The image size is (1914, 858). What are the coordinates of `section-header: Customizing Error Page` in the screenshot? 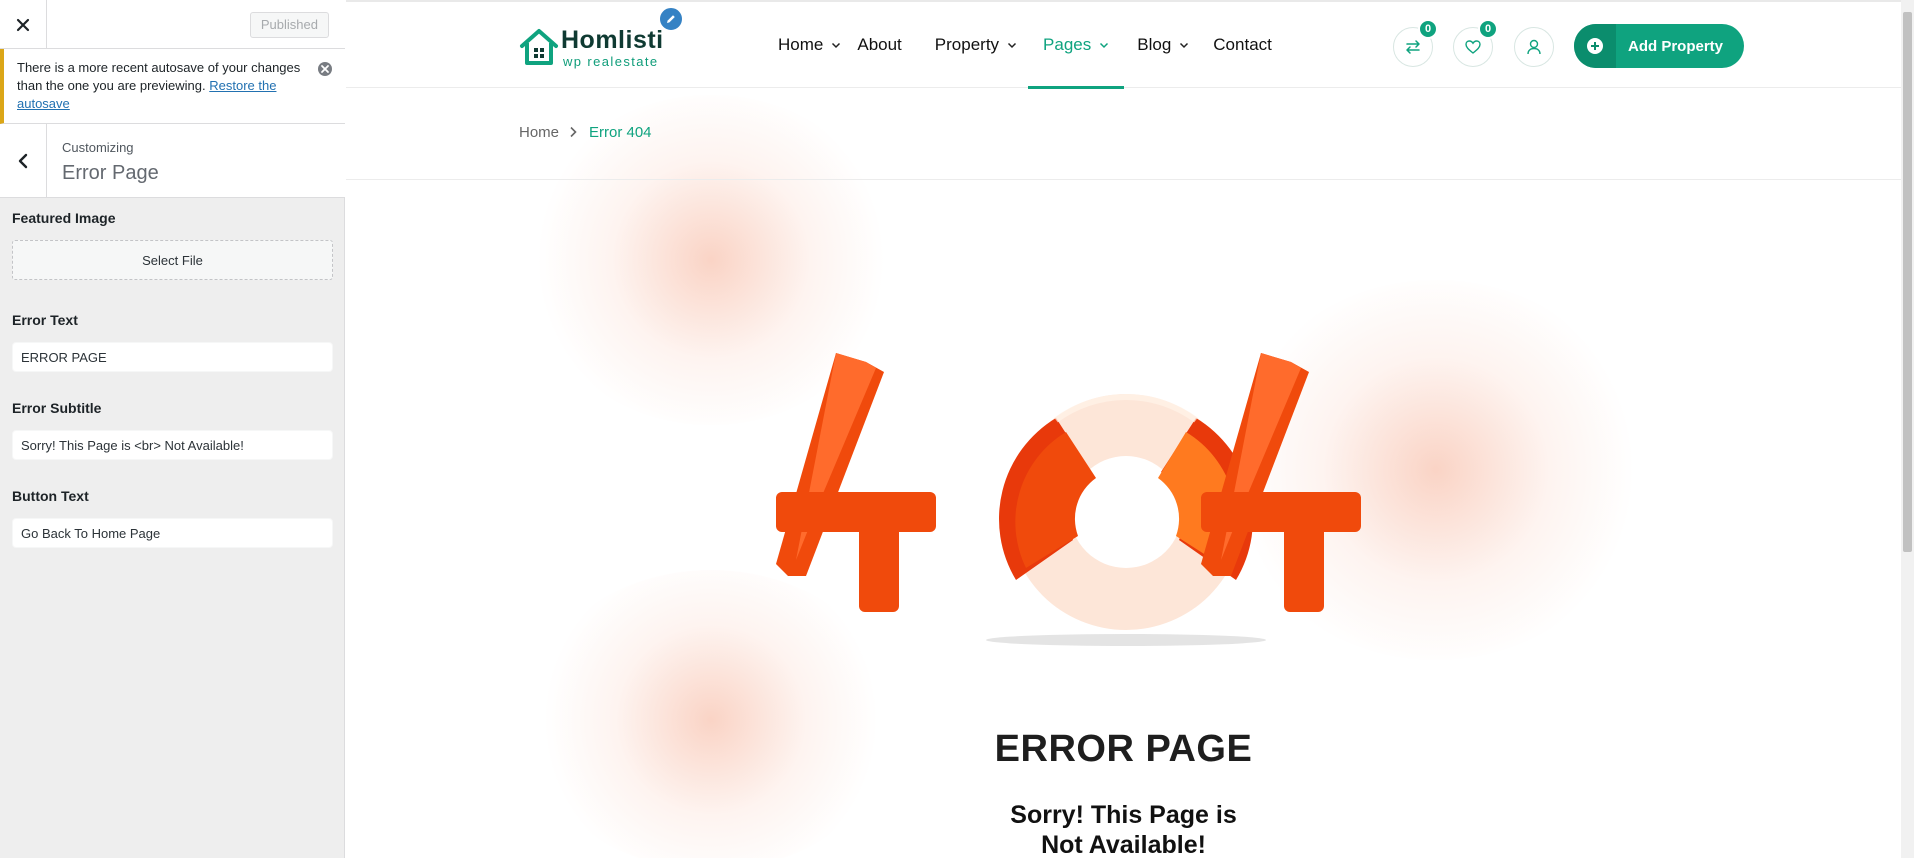 It's located at (172, 161).